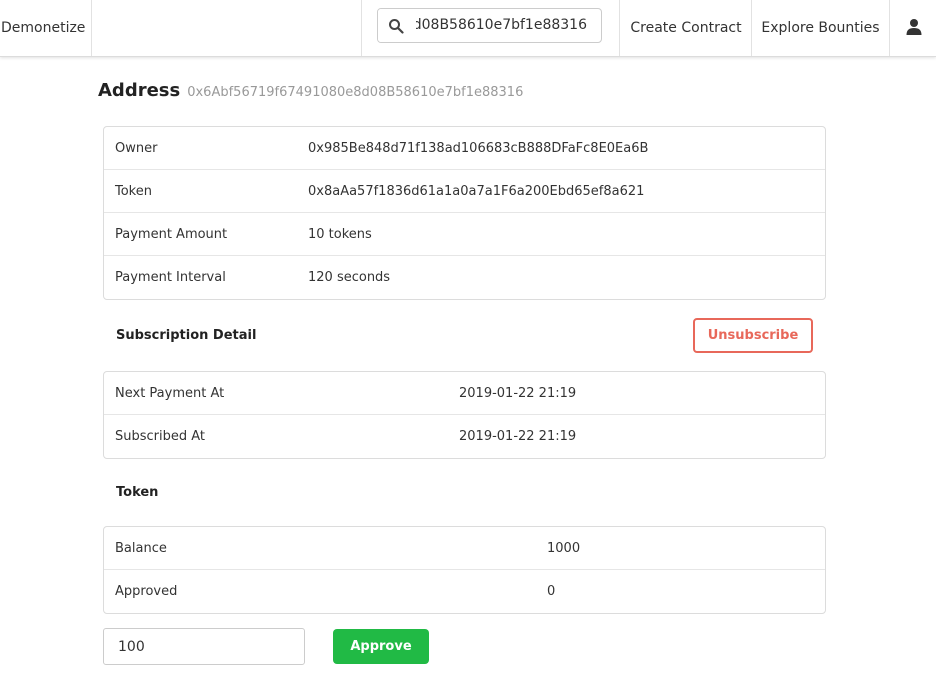 This screenshot has height=680, width=936. What do you see at coordinates (914, 27) in the screenshot?
I see `user-icon` at bounding box center [914, 27].